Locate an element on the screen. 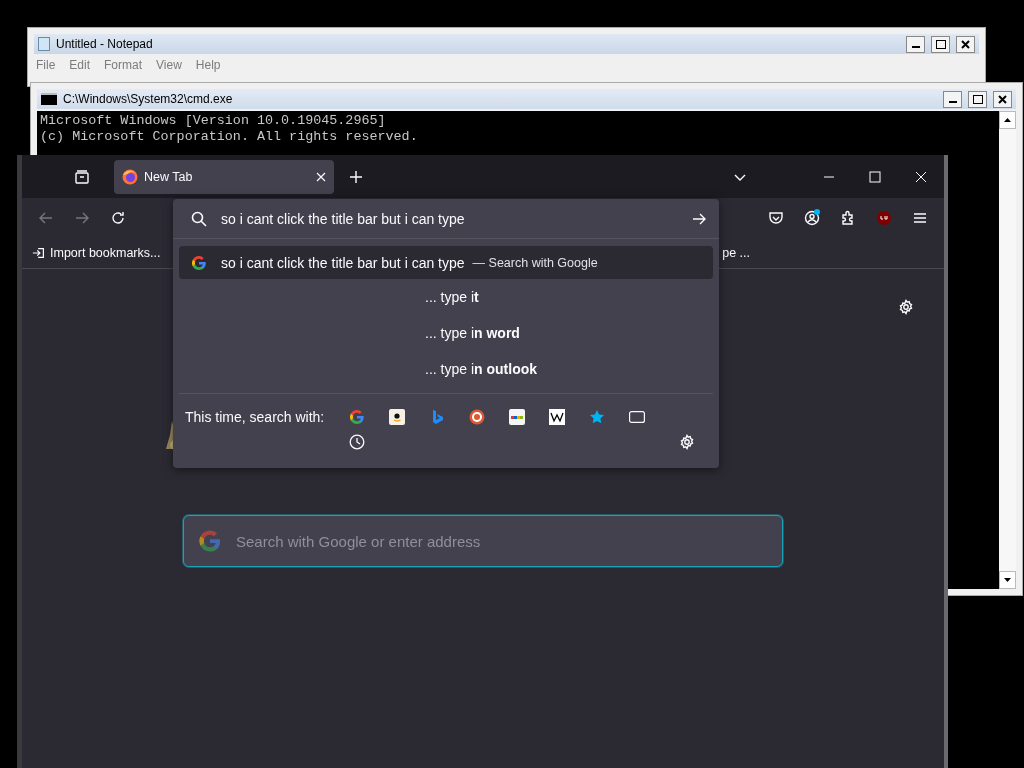  suggestion-text: ... type it is located at coordinates (451, 297).